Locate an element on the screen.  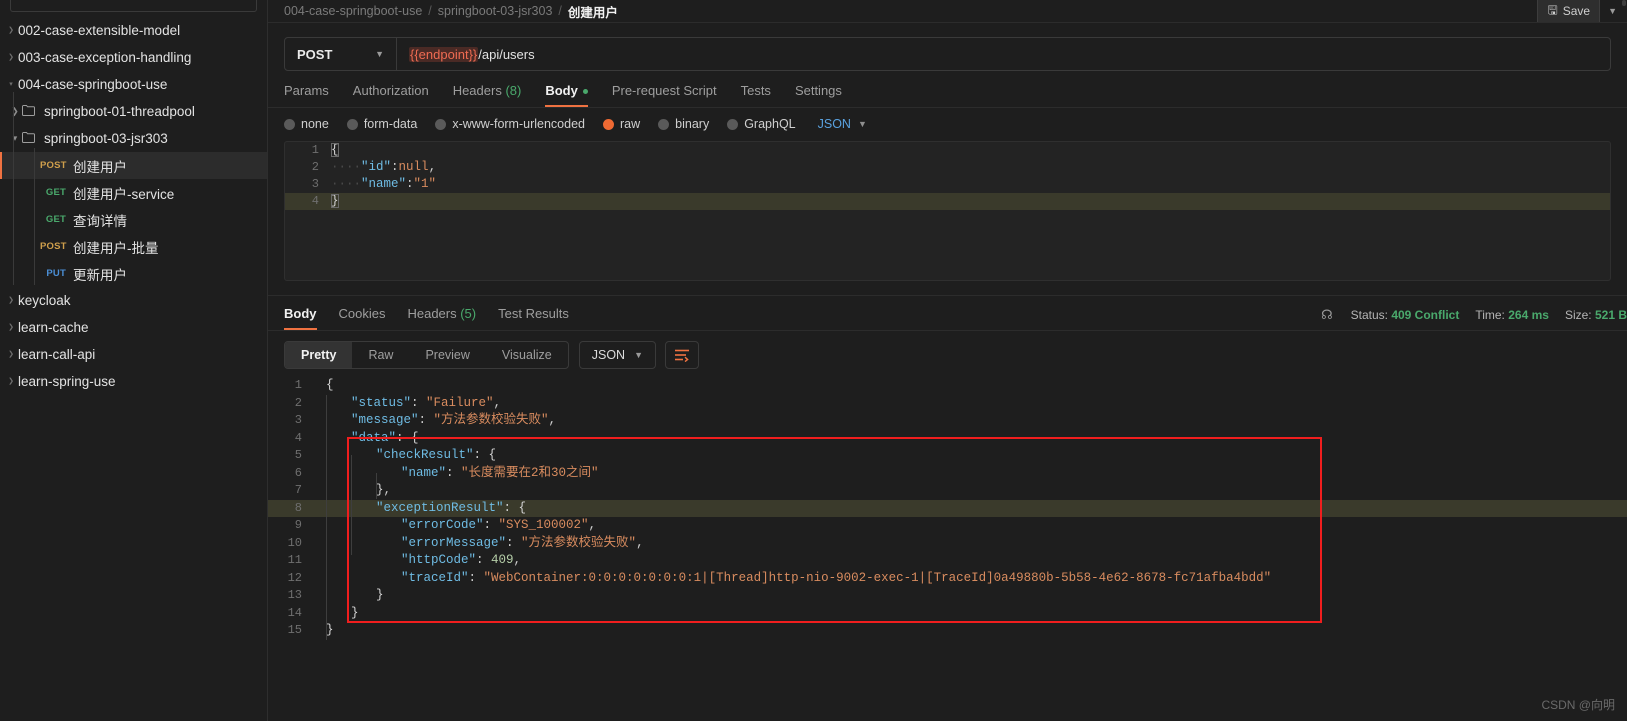
response-format-value: JSON is located at coordinates (608, 355).